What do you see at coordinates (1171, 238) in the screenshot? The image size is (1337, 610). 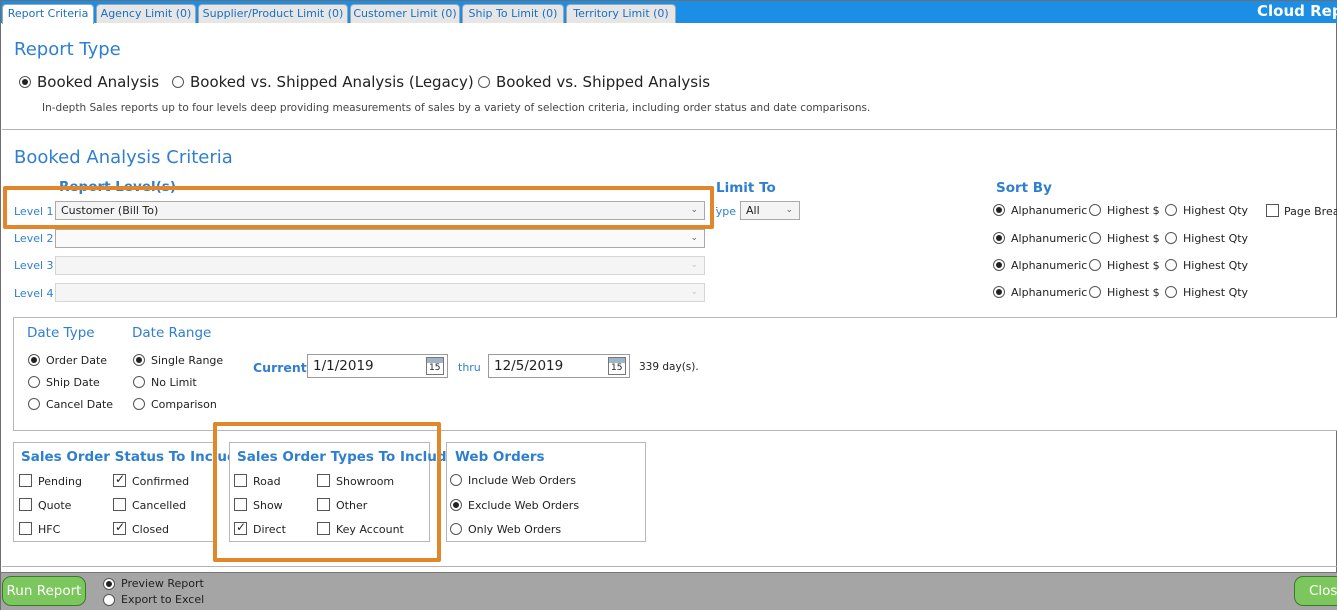 I see `sort-2-highest-qty-radio` at bounding box center [1171, 238].